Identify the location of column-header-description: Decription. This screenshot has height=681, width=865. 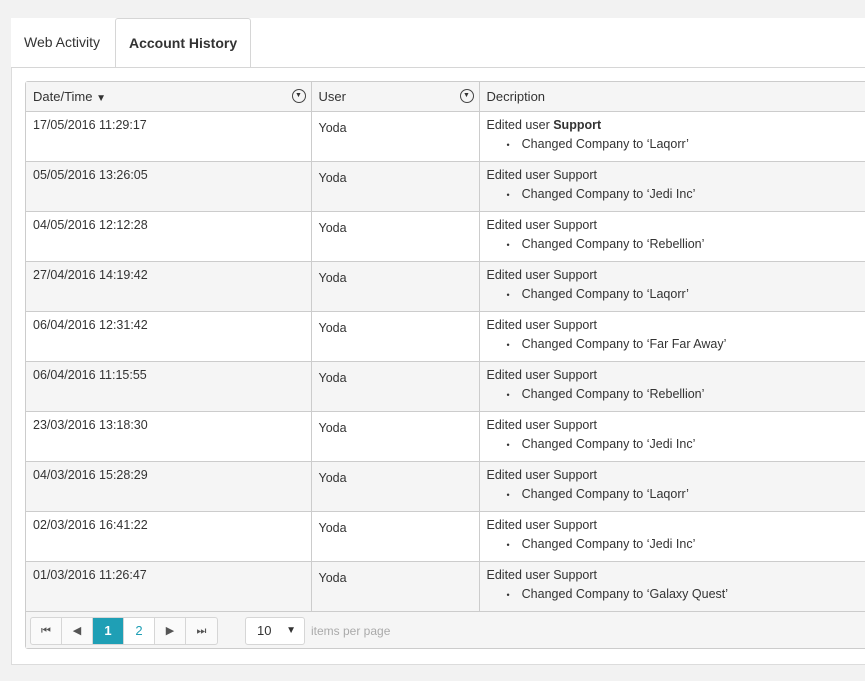
(672, 97).